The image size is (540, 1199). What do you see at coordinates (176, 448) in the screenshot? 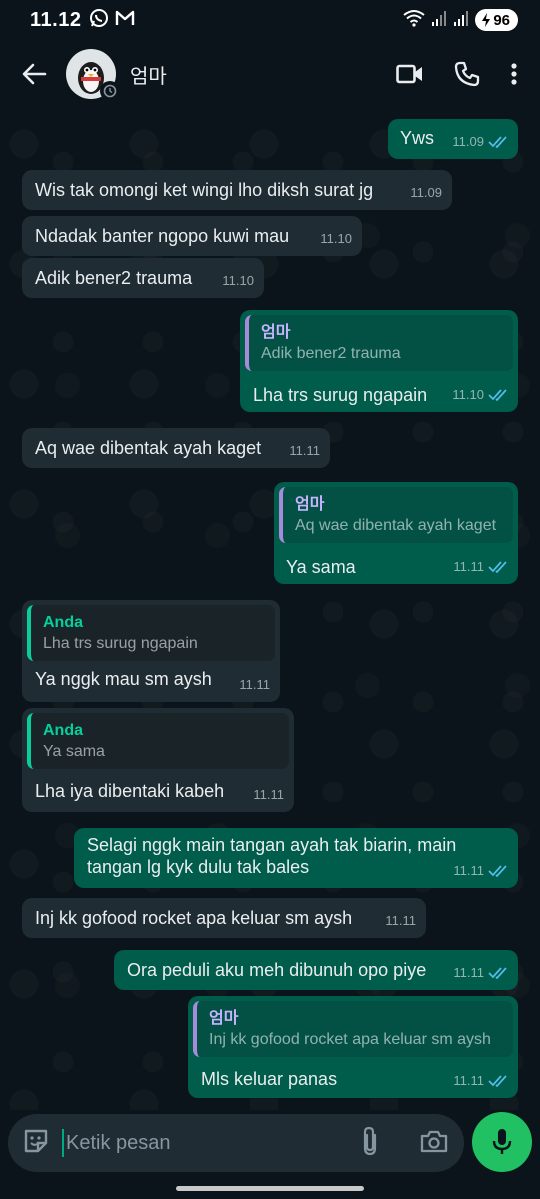
I see `message-incoming: Aq wae dibentak ayah kaget 11.11` at bounding box center [176, 448].